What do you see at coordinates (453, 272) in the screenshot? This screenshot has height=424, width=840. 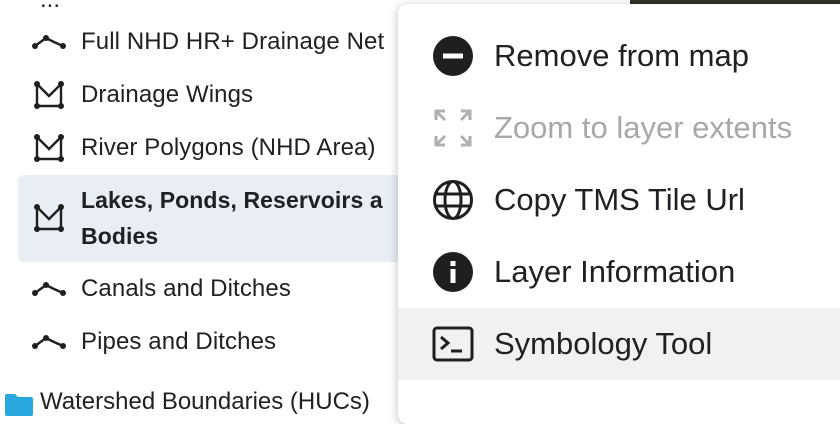 I see `info-icon` at bounding box center [453, 272].